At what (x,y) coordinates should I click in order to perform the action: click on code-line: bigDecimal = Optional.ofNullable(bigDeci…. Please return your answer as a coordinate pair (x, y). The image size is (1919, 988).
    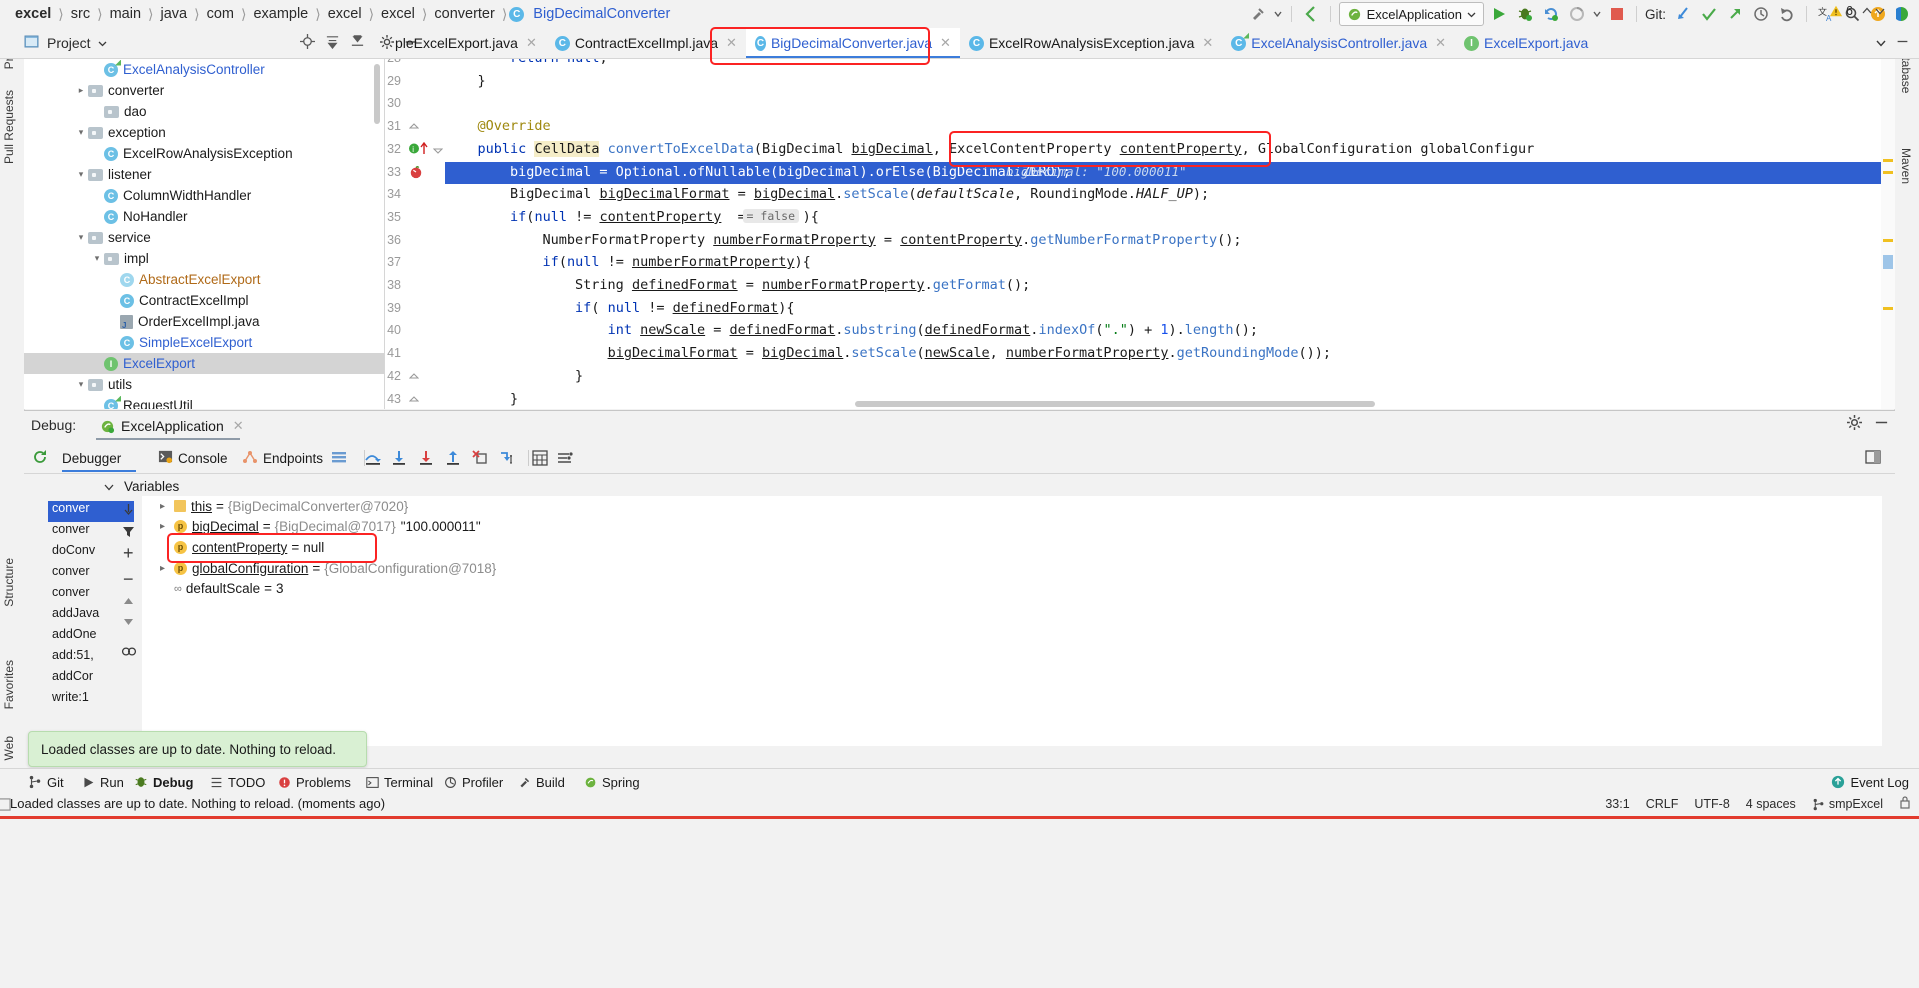
    Looking at the image, I should click on (758, 172).